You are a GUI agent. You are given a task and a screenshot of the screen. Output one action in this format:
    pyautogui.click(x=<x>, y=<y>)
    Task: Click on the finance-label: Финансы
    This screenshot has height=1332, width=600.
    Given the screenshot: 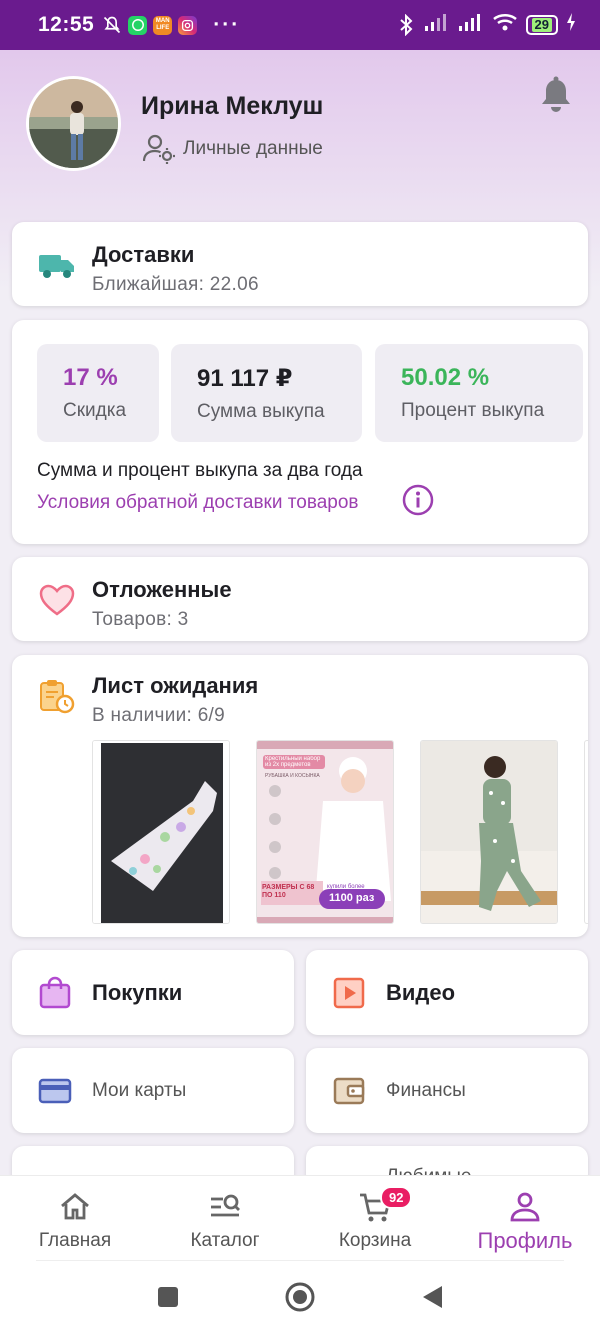 What is the action you would take?
    pyautogui.click(x=426, y=1090)
    